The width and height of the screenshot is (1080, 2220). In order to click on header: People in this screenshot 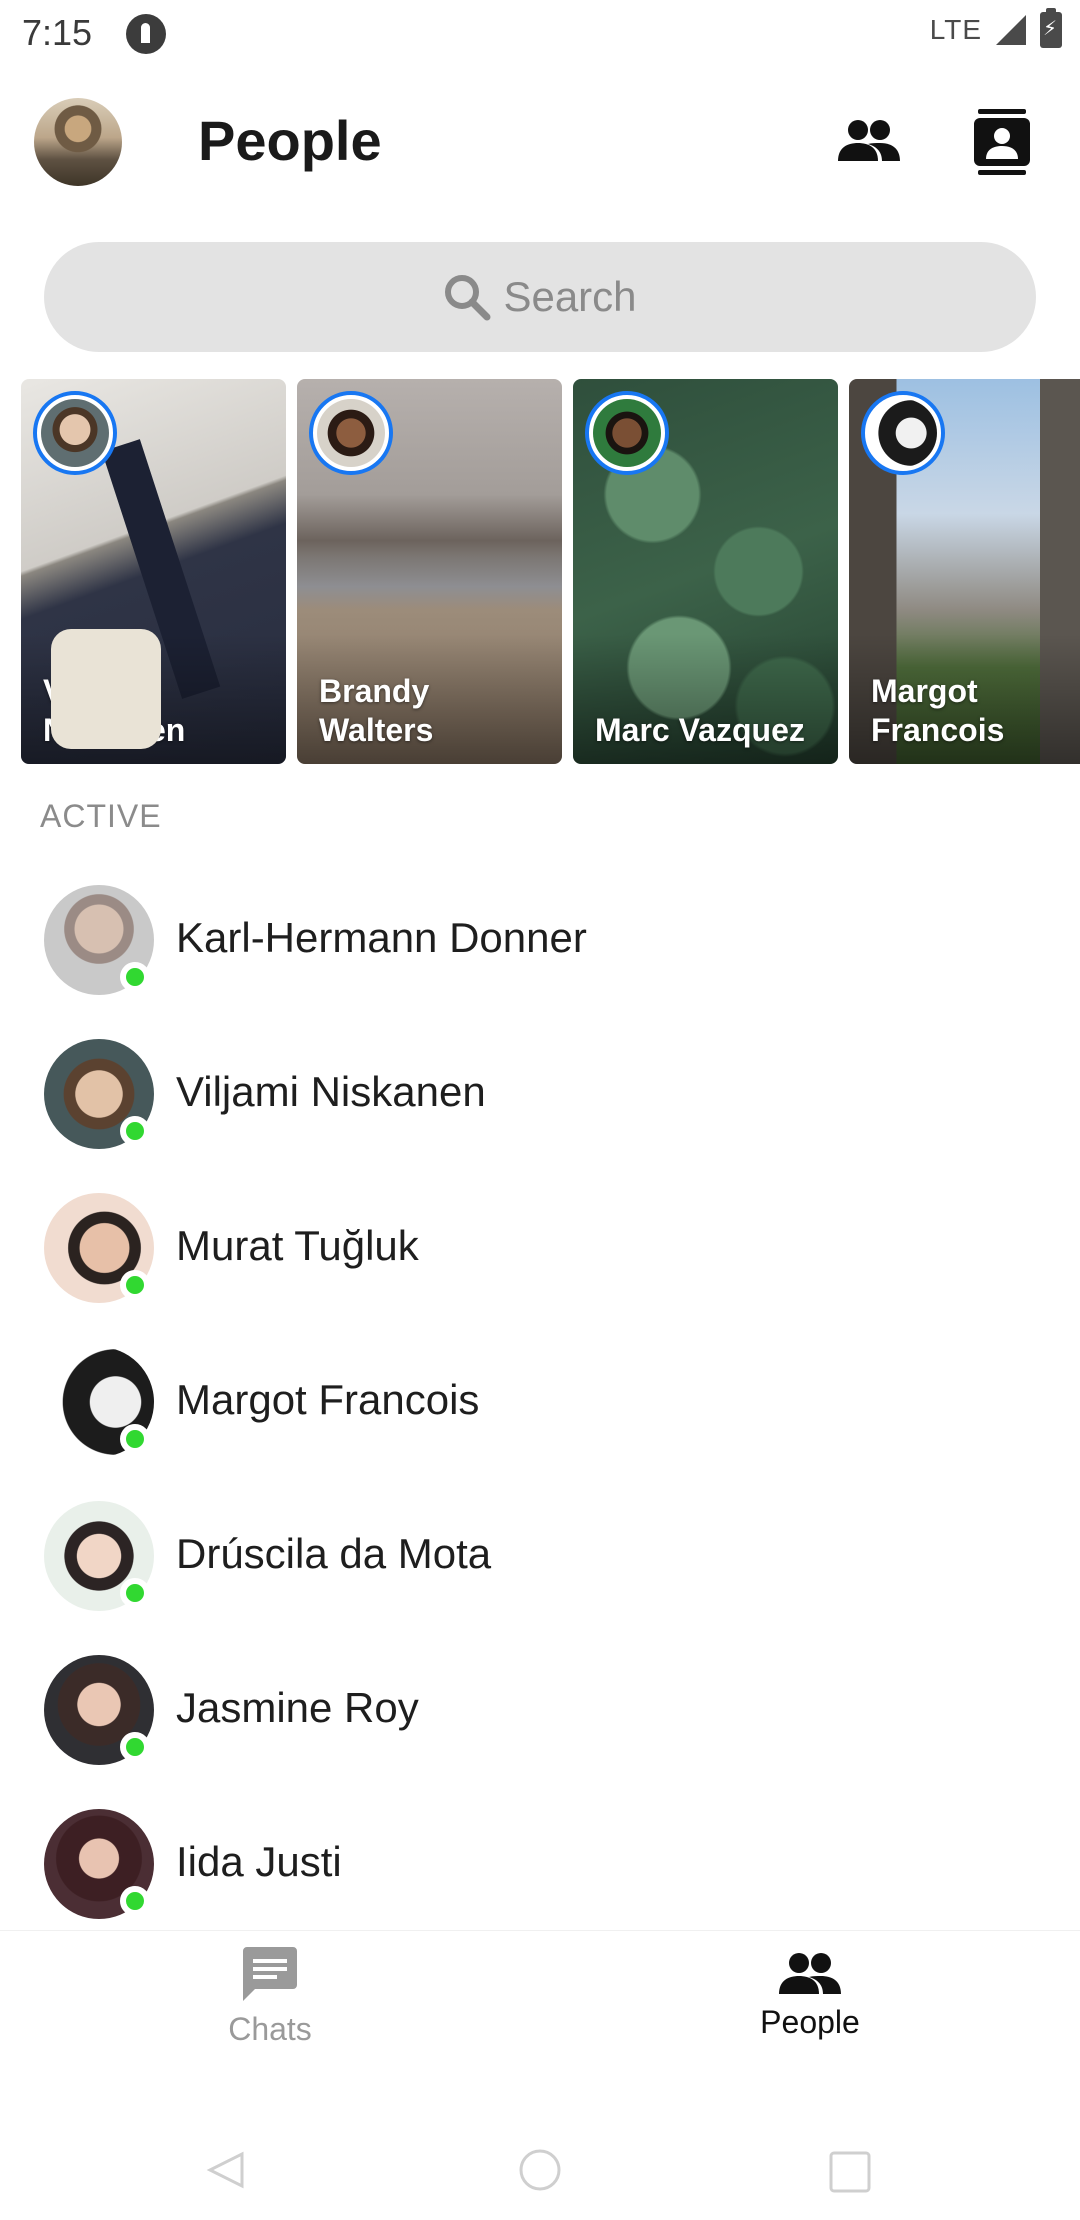, I will do `click(540, 143)`.